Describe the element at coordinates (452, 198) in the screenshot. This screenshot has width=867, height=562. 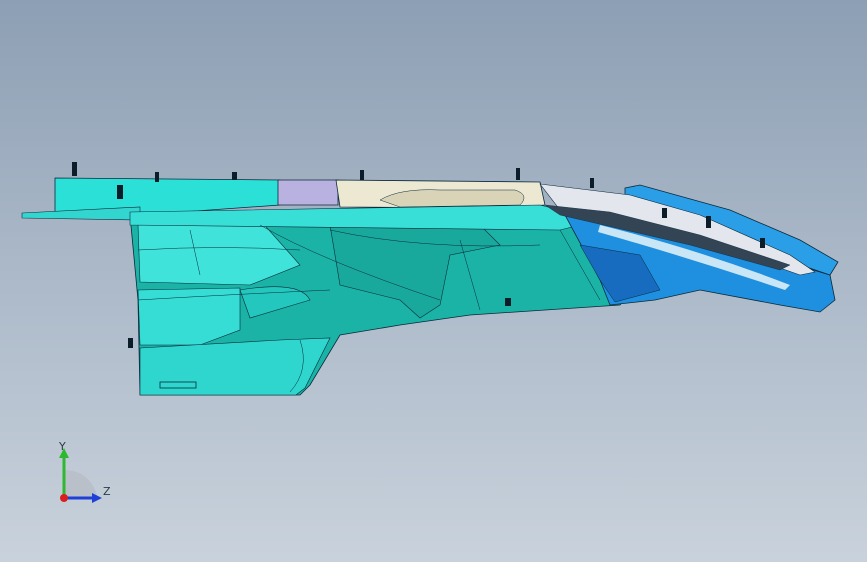
I see `part-duct-channel` at that location.